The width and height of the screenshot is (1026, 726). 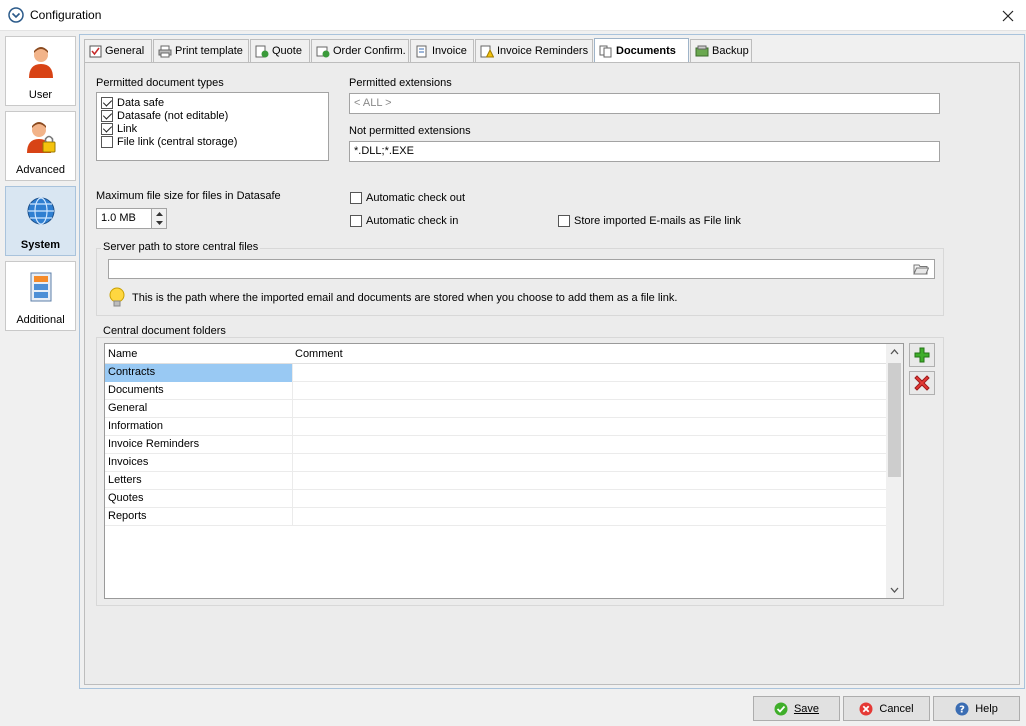 What do you see at coordinates (118, 218) in the screenshot?
I see `max-size-value: 1.0 MB` at bounding box center [118, 218].